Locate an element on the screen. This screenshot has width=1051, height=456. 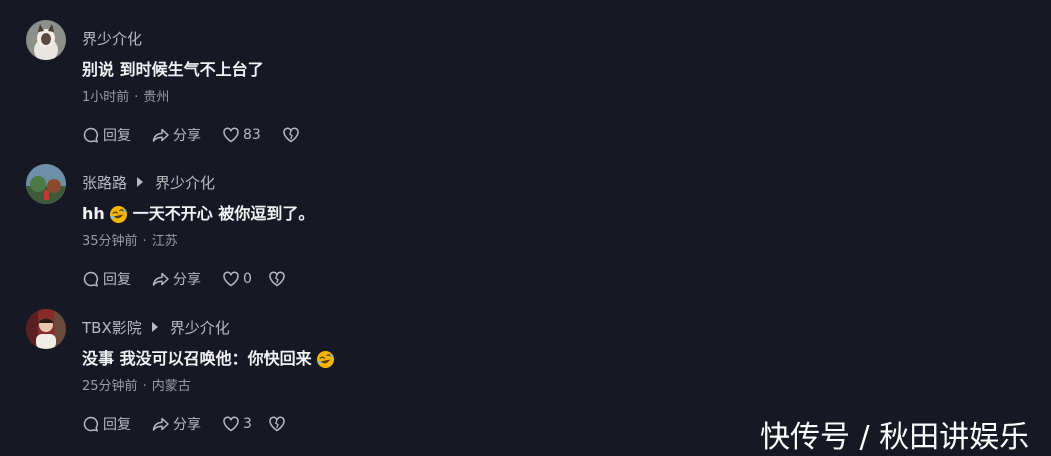
comment-time: 1小时前 is located at coordinates (106, 97).